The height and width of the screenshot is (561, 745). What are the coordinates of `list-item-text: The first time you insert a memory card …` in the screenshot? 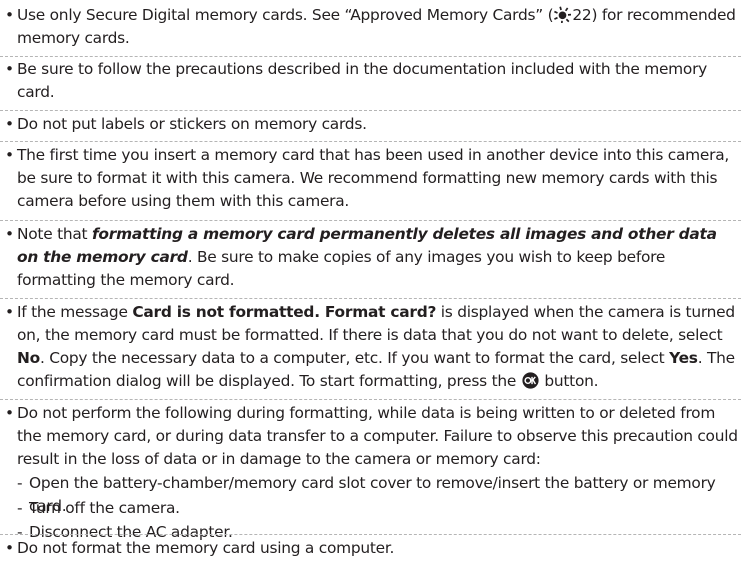 It's located at (373, 178).